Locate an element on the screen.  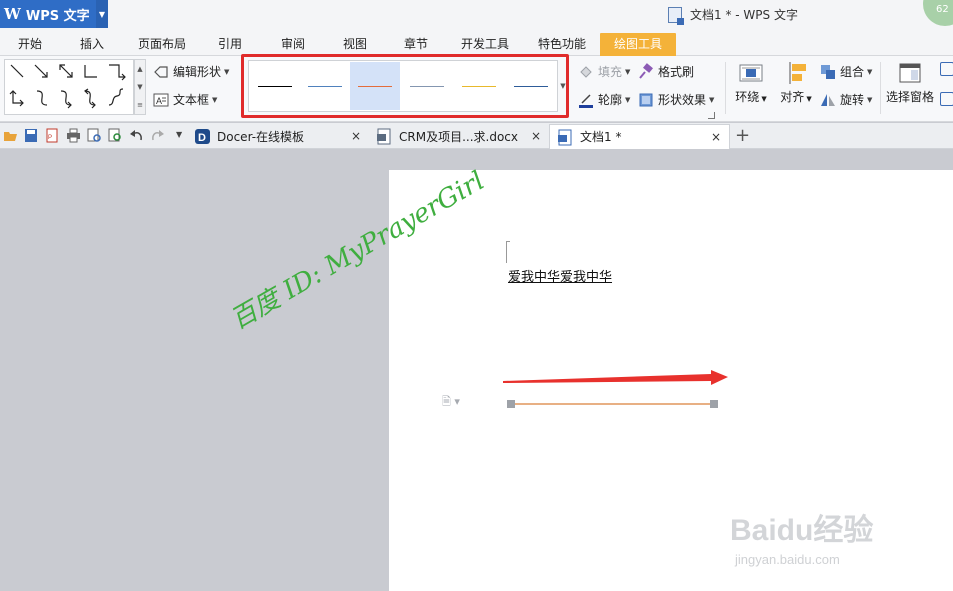
title-bar: W WPS 文字 ▼ 文档1 * - WPS 文字 62 is located at coordinates (476, 15).